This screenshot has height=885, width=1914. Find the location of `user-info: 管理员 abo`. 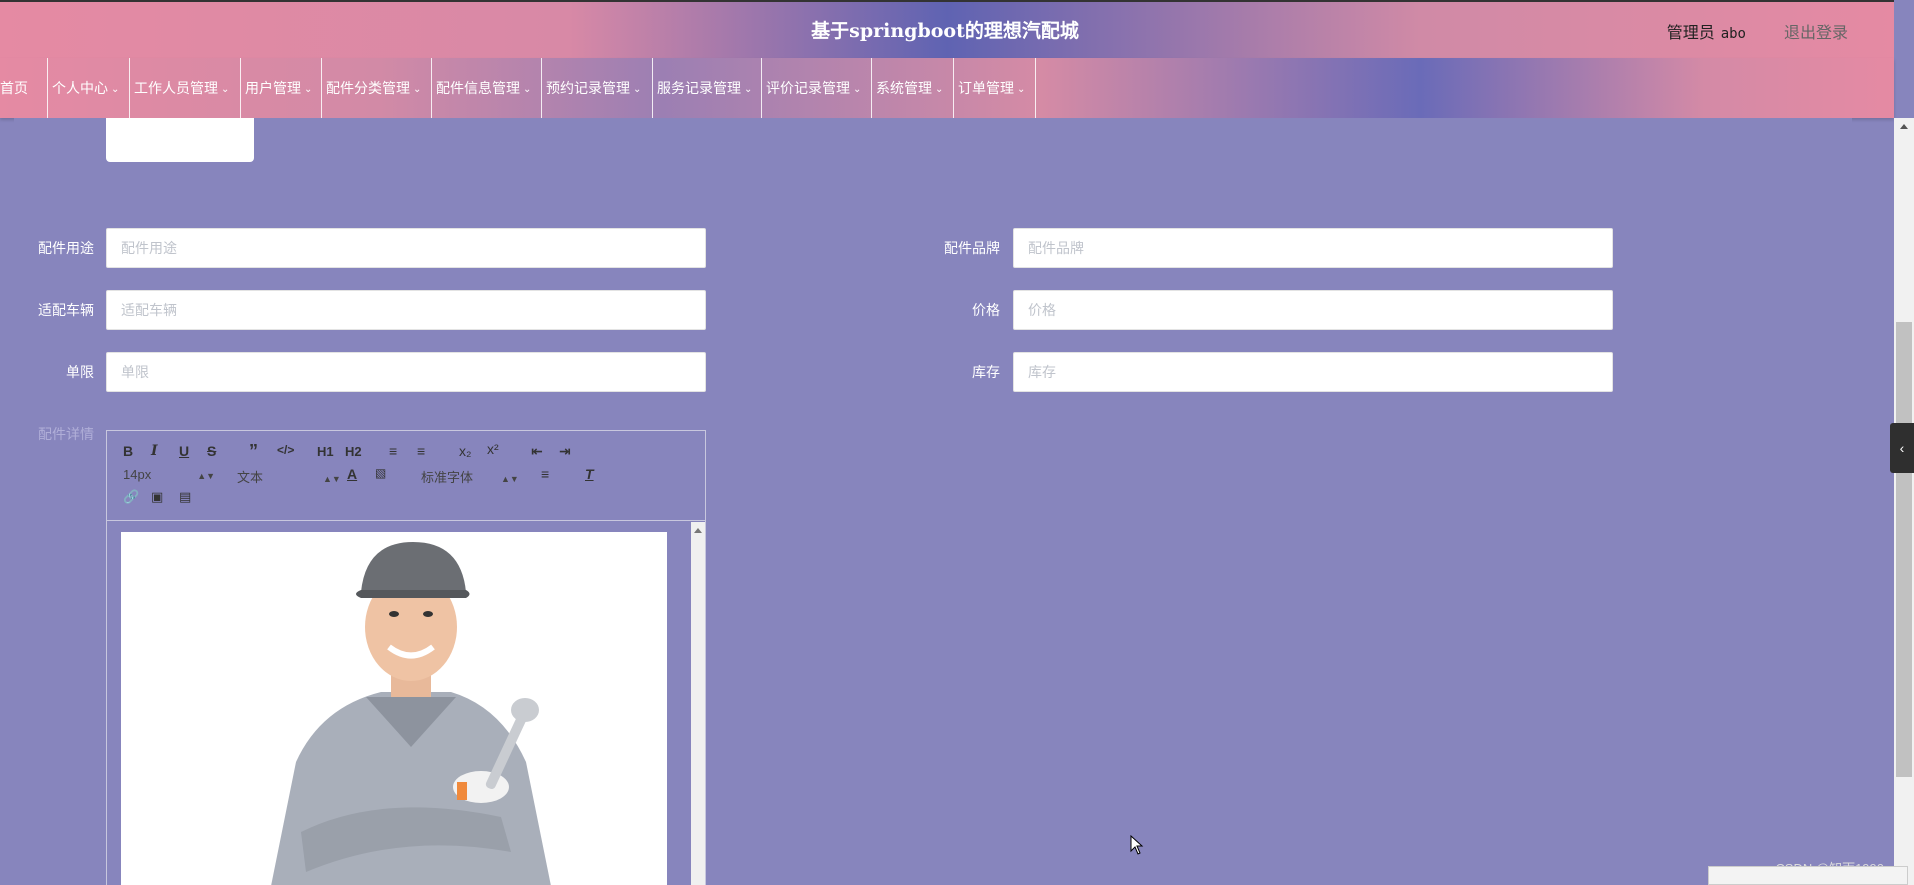

user-info: 管理员 abo is located at coordinates (1706, 31).